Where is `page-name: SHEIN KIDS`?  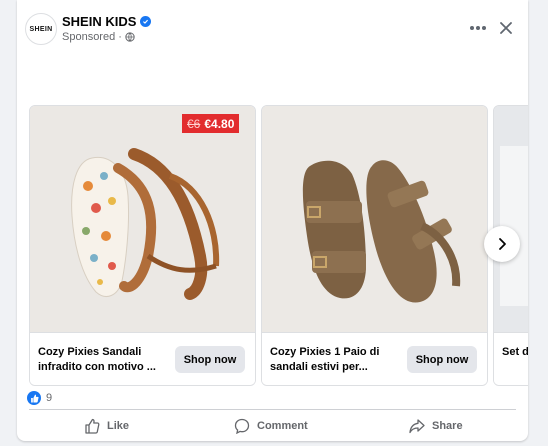 page-name: SHEIN KIDS is located at coordinates (107, 21).